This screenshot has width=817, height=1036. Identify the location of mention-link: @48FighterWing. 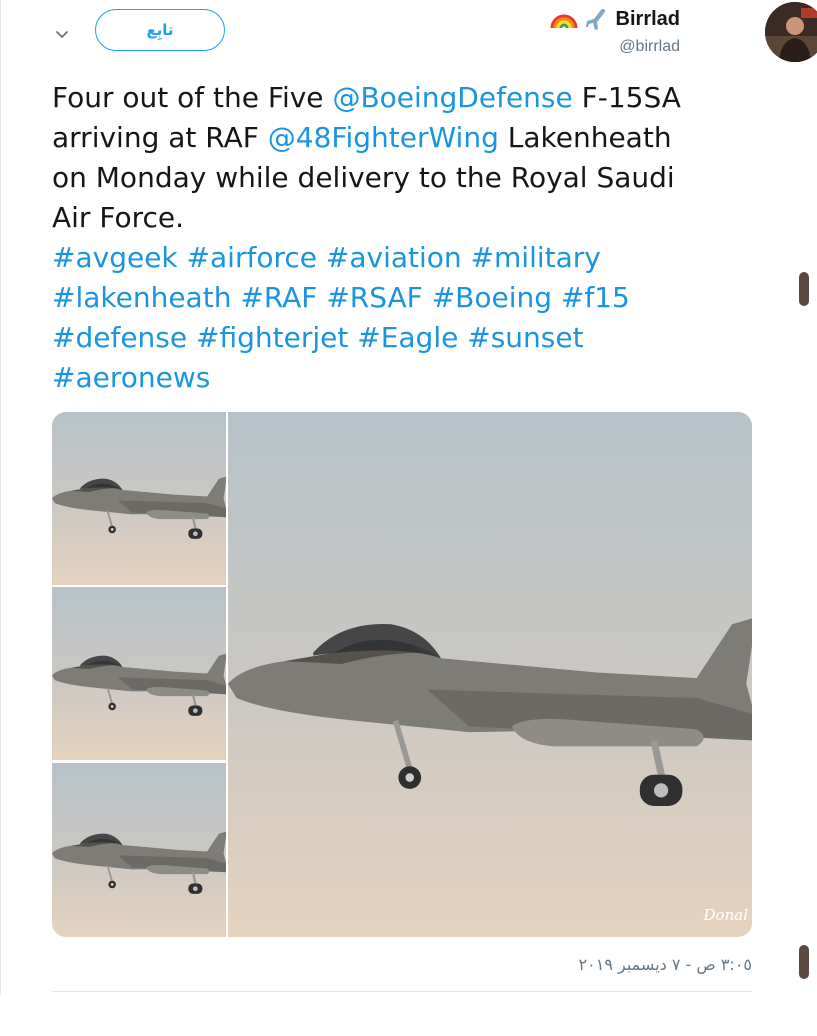
(383, 137).